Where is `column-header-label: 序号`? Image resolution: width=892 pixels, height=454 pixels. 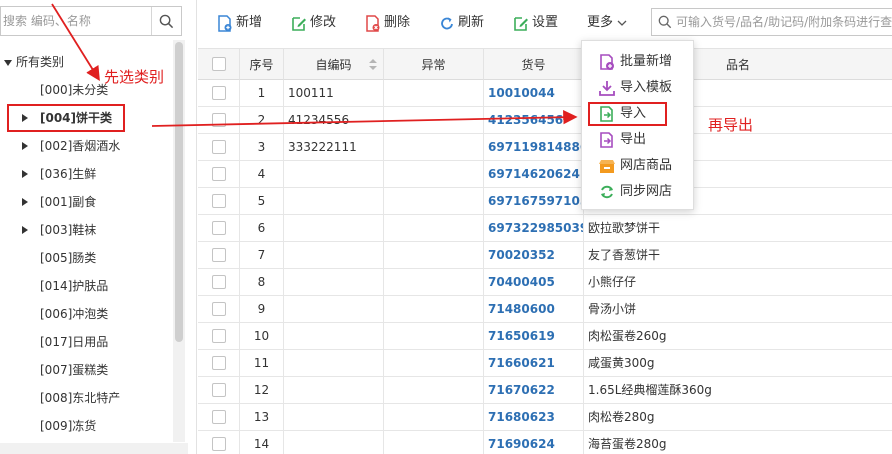
column-header-label: 序号 is located at coordinates (261, 64).